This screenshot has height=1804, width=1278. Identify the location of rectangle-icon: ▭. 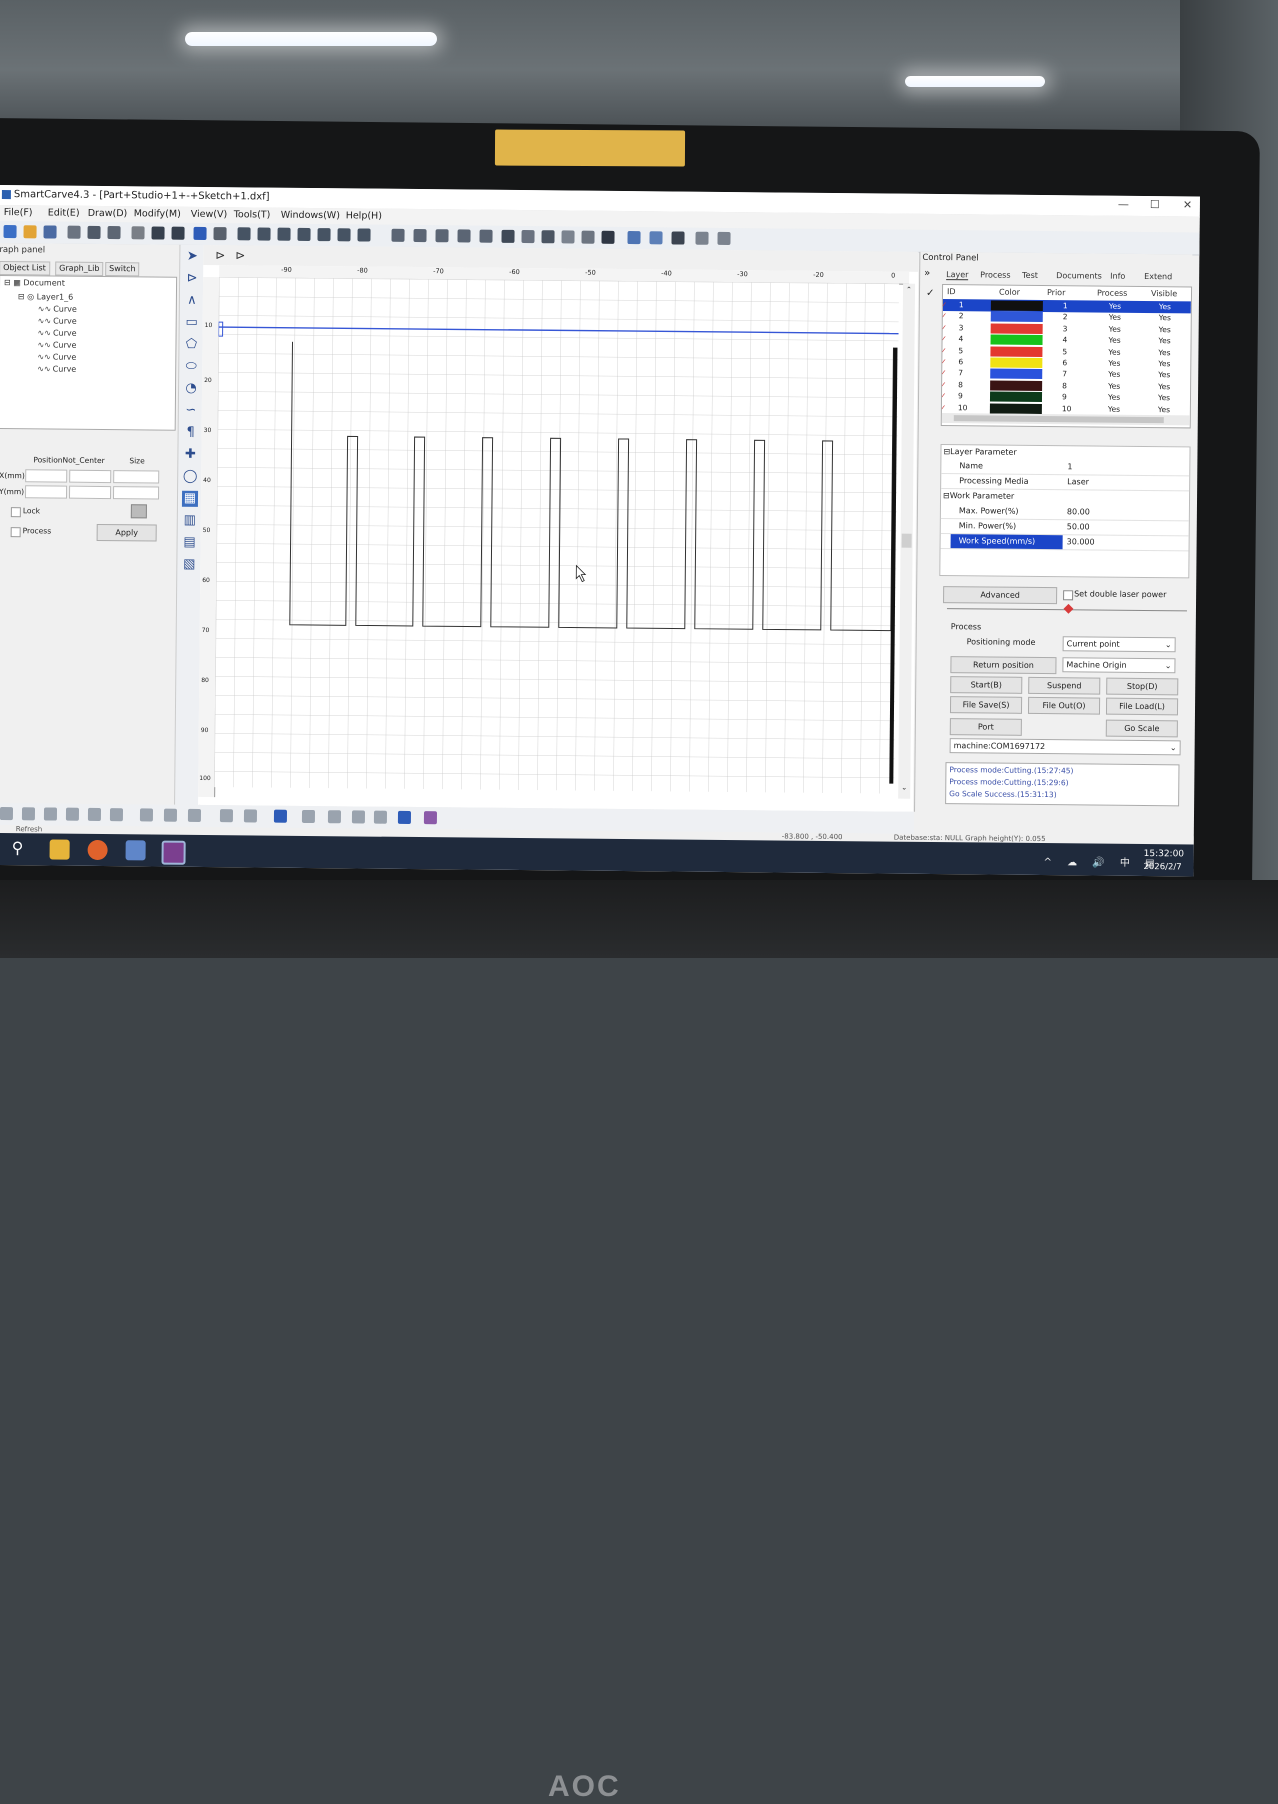
(192, 323).